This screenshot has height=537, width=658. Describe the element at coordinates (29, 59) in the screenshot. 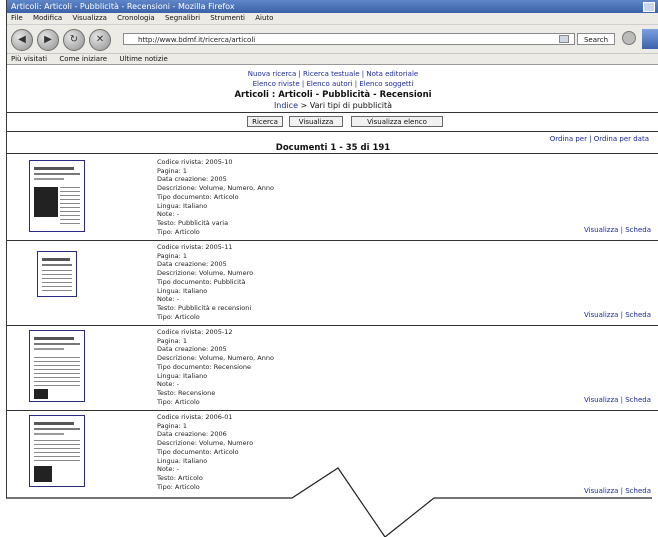

I see `bookmark-item: Più visitati` at that location.